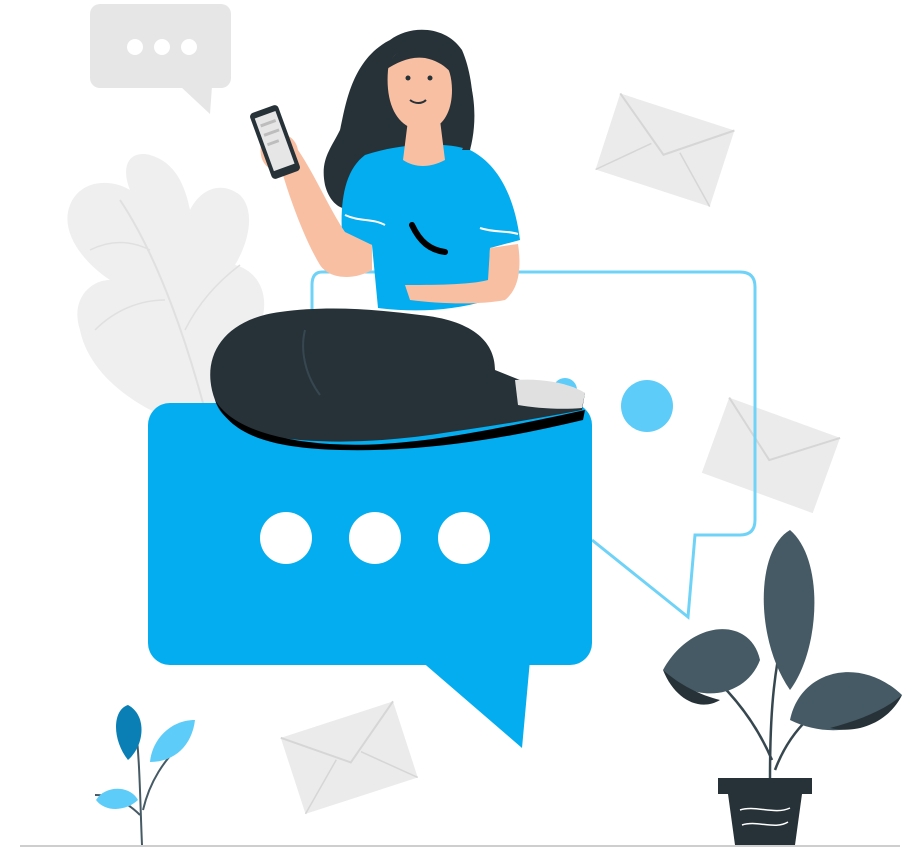  What do you see at coordinates (771, 455) in the screenshot?
I see `envelope-icon-right` at bounding box center [771, 455].